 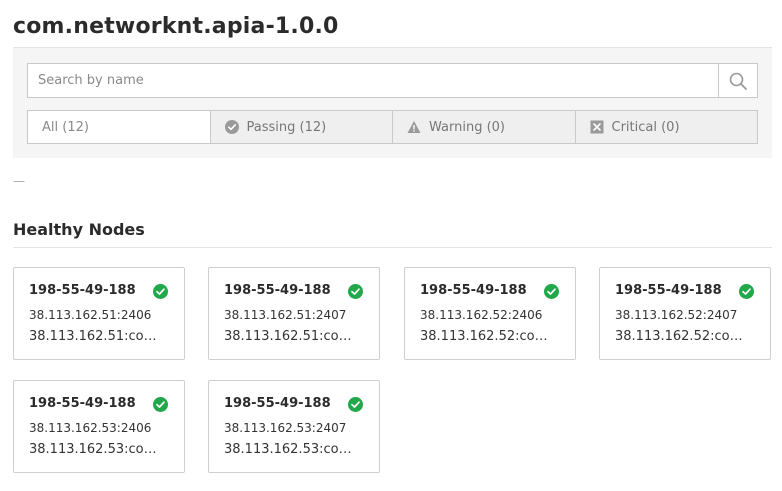 What do you see at coordinates (285, 315) in the screenshot?
I see `node-address: 38.113.162.51:2407` at bounding box center [285, 315].